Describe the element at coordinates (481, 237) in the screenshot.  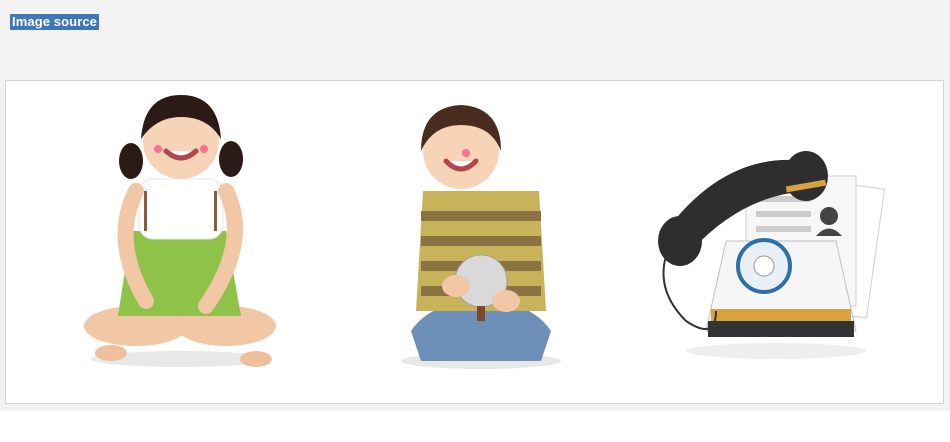
I see `boy-illustration` at that location.